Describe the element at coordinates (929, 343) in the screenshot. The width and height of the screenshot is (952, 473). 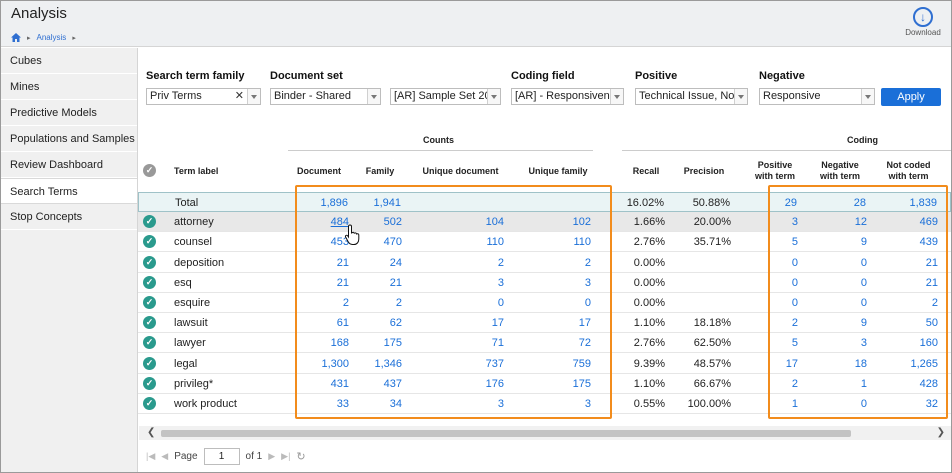
I see `cell-notcoded: 160` at that location.